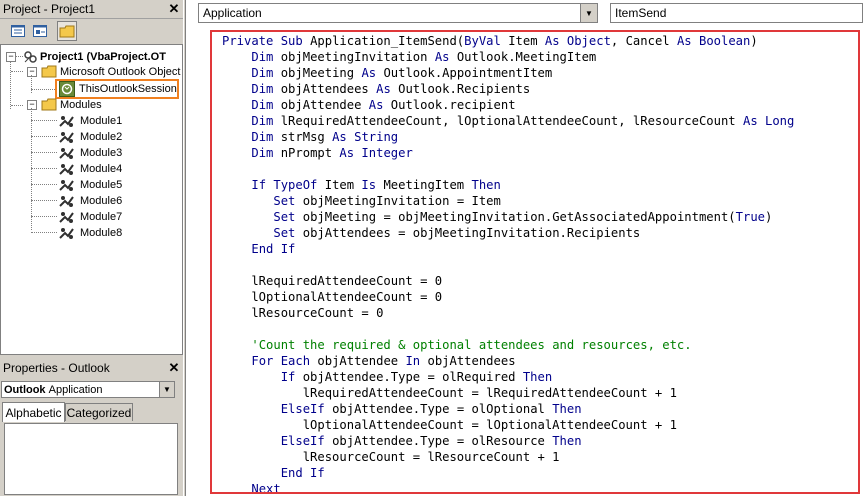 The height and width of the screenshot is (496, 863). I want to click on tree-item-module-label: Module2, so click(101, 136).